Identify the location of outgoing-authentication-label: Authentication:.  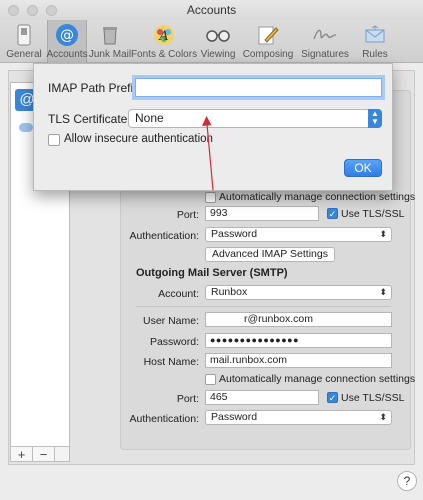
(164, 419).